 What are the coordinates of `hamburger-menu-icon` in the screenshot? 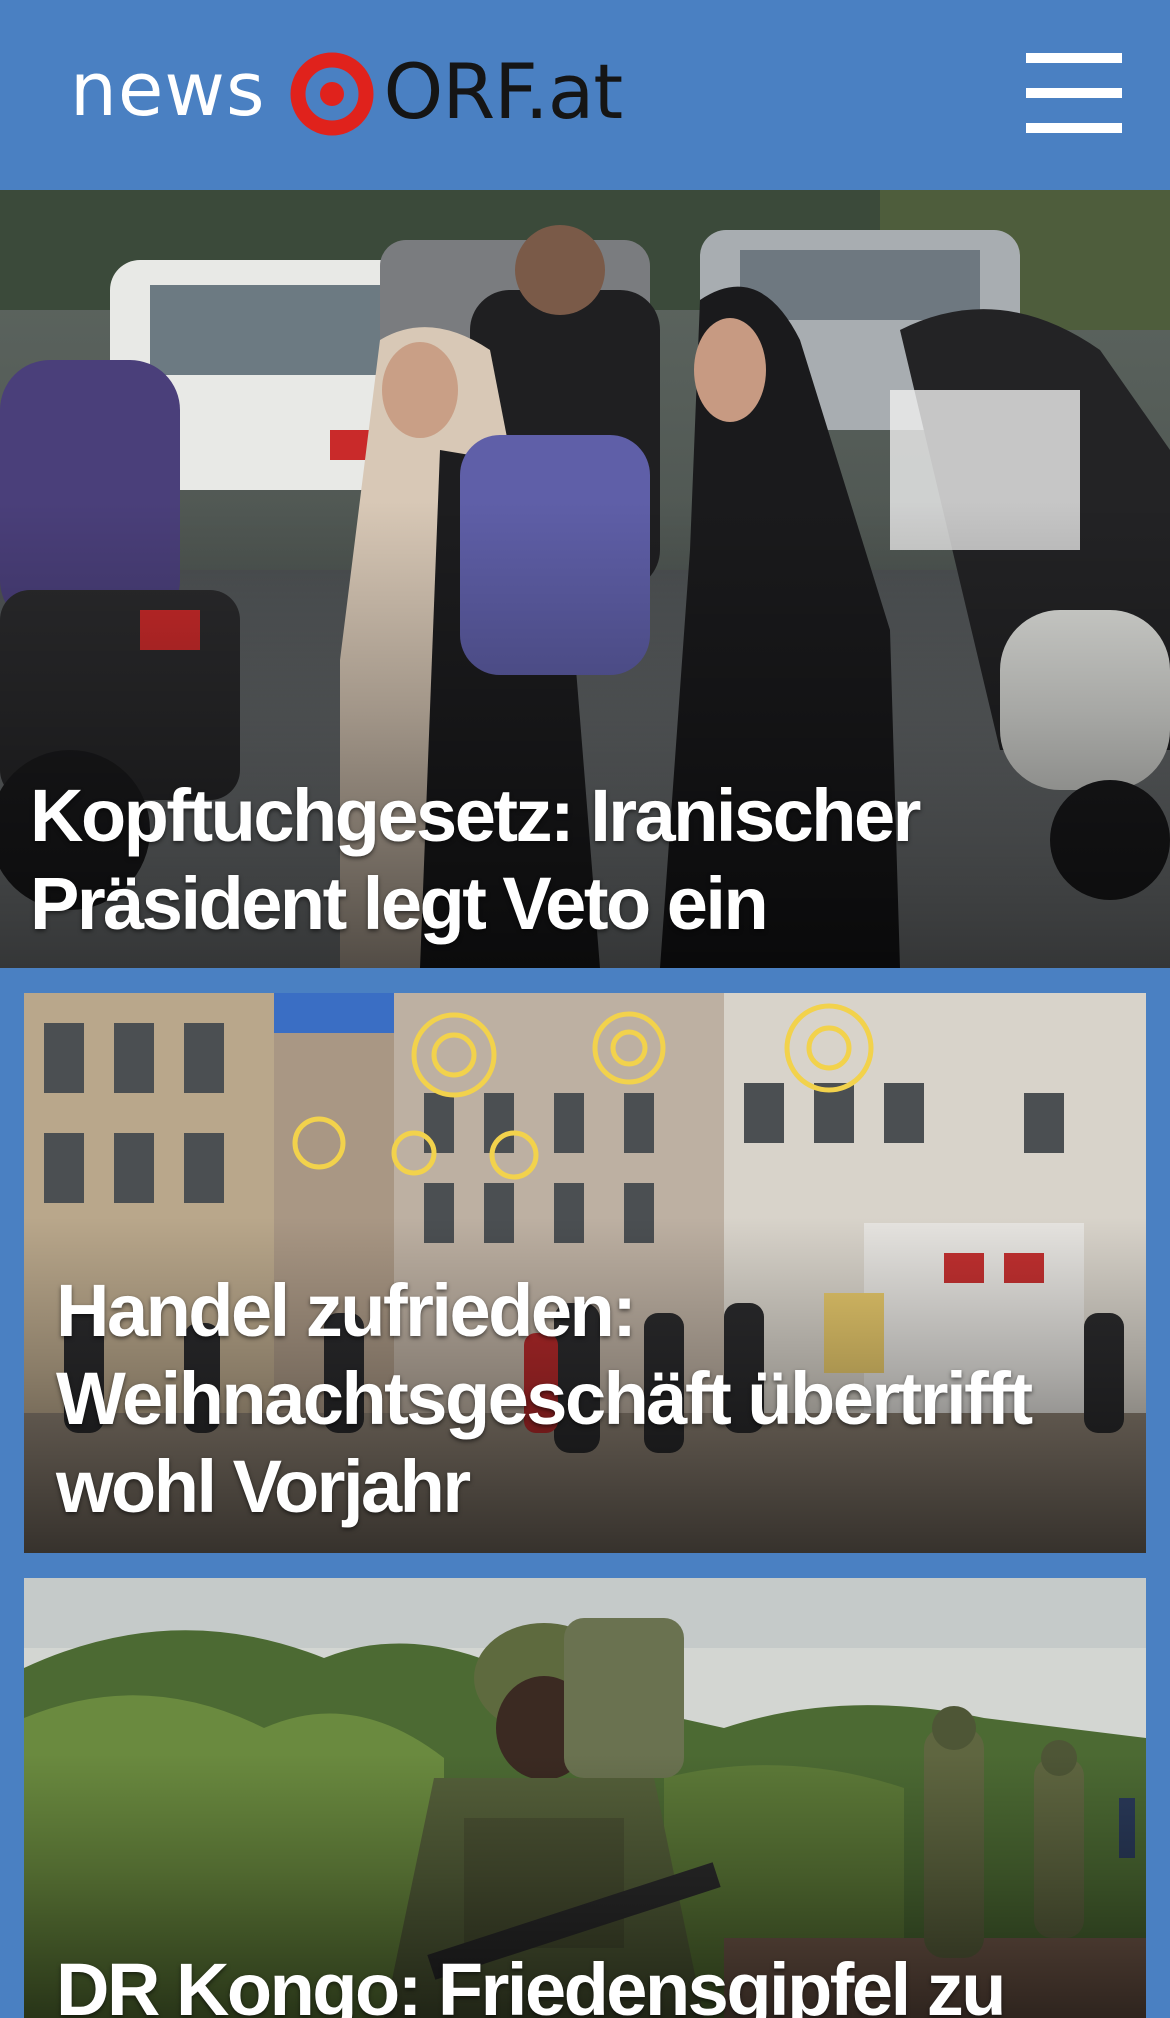 It's located at (1074, 93).